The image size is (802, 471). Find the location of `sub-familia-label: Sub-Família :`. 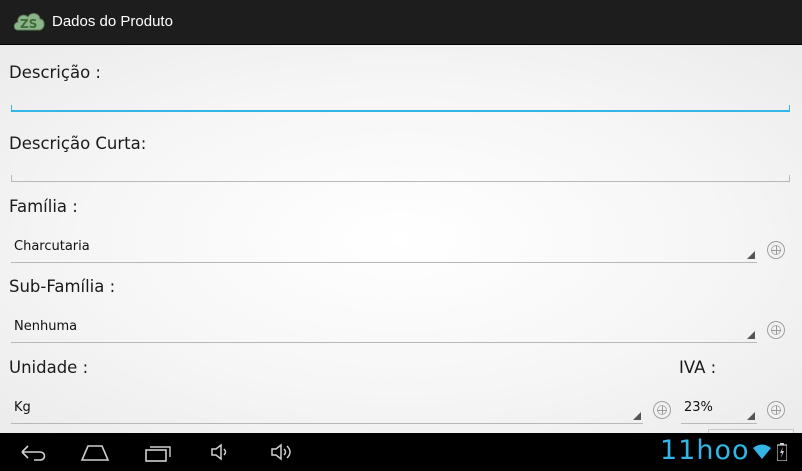

sub-familia-label: Sub-Família : is located at coordinates (62, 286).